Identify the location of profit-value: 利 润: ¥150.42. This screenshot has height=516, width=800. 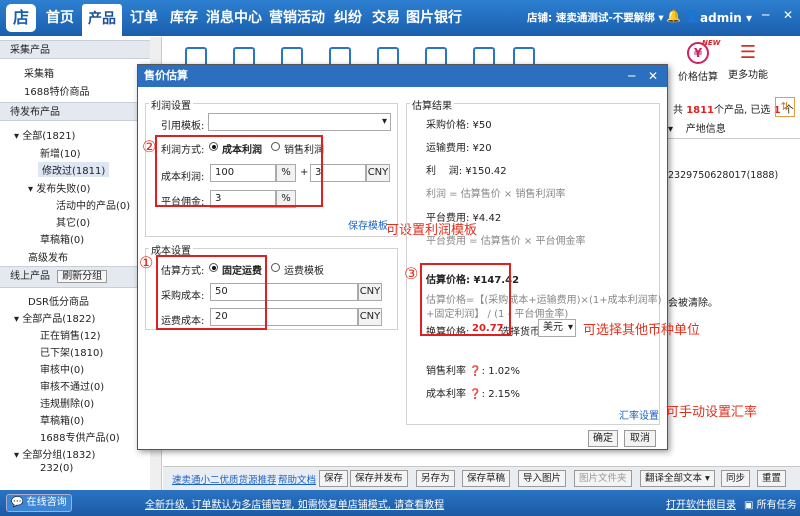
(466, 171).